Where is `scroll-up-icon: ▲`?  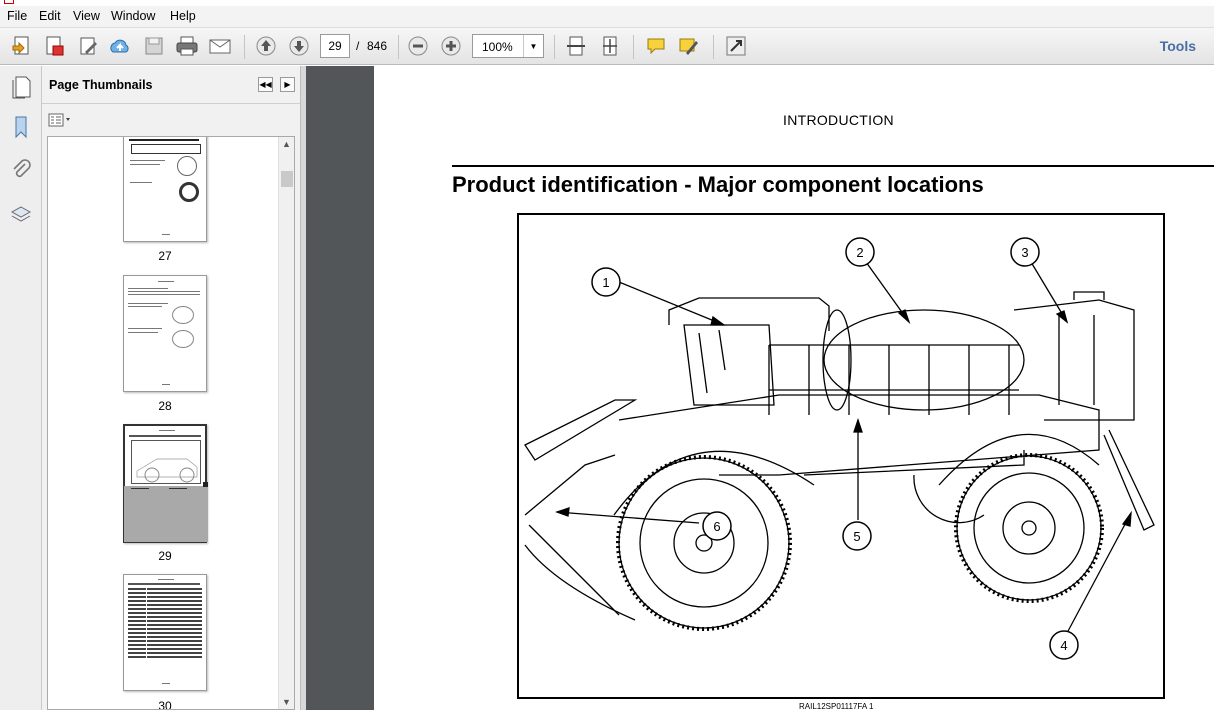
scroll-up-icon: ▲ is located at coordinates (286, 144).